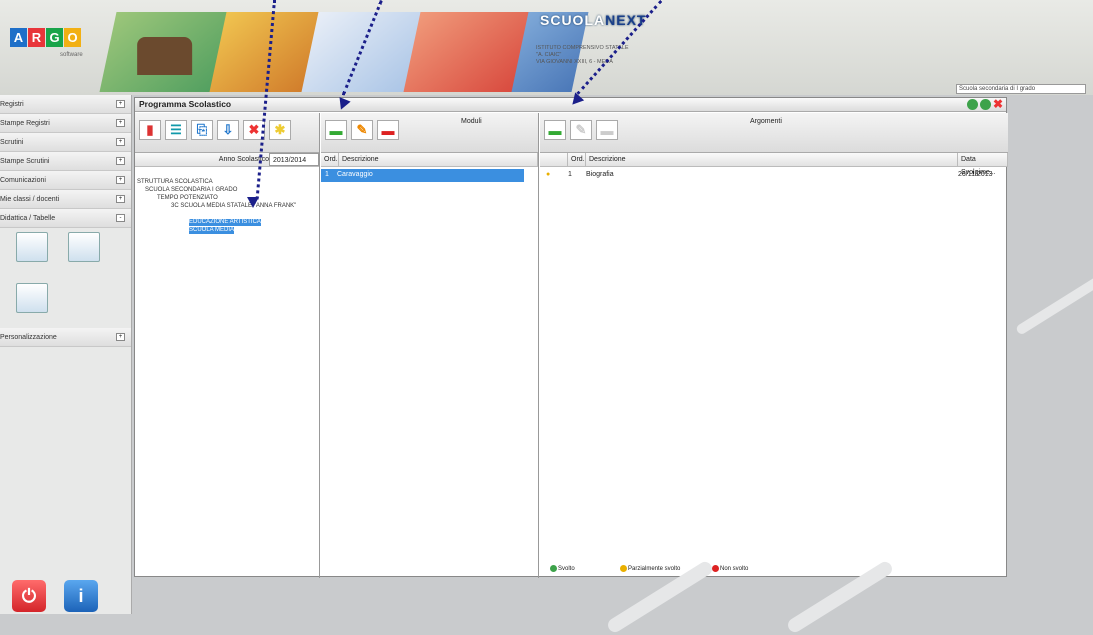 The height and width of the screenshot is (635, 1093). I want to click on year-row: Anno Scolastico 2013/2014, so click(227, 160).